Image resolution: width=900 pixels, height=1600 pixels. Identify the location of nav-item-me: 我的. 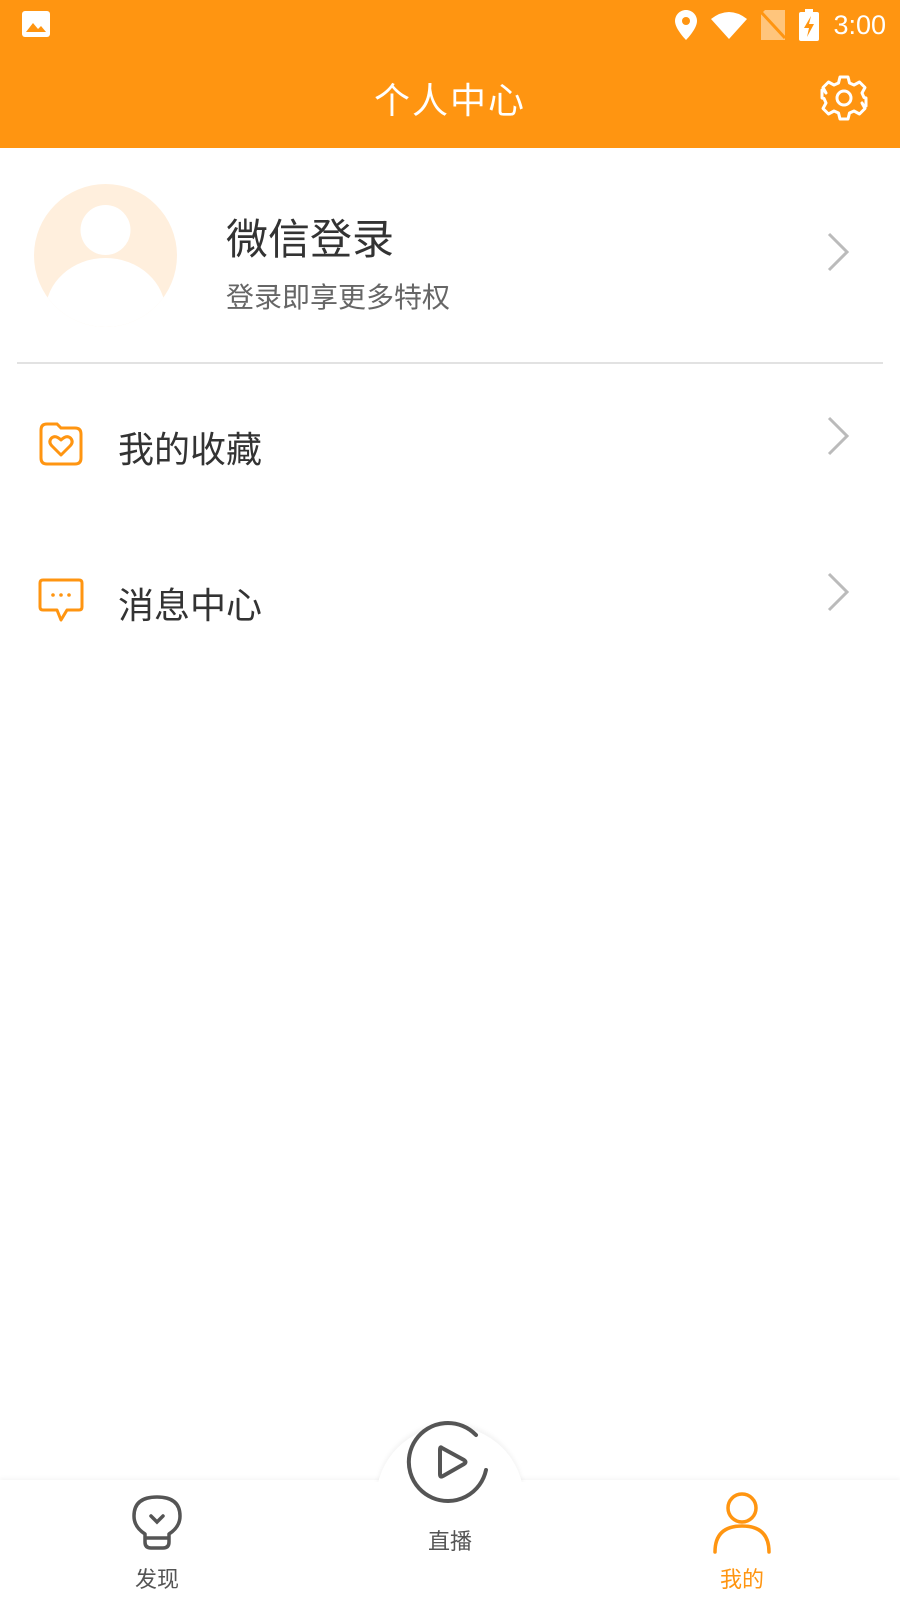
(742, 1540).